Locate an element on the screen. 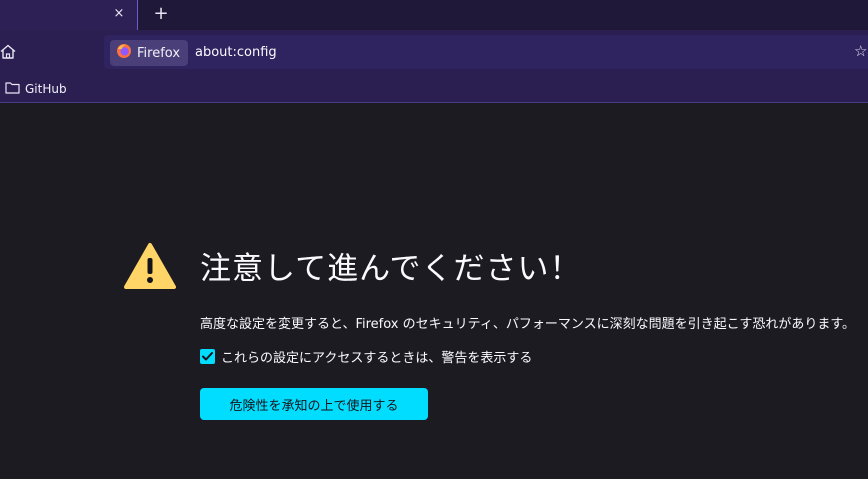  tab-close-button: × is located at coordinates (119, 13).